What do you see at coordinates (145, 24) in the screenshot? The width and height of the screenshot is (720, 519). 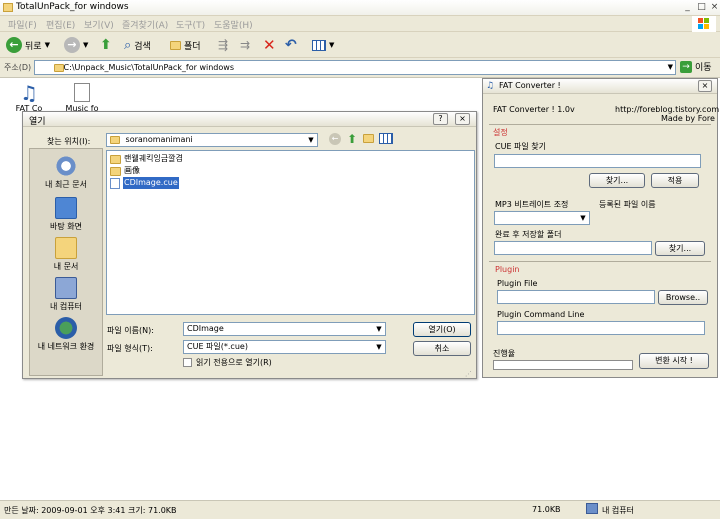 I see `menu-favorites: 즐겨찾기(A)` at bounding box center [145, 24].